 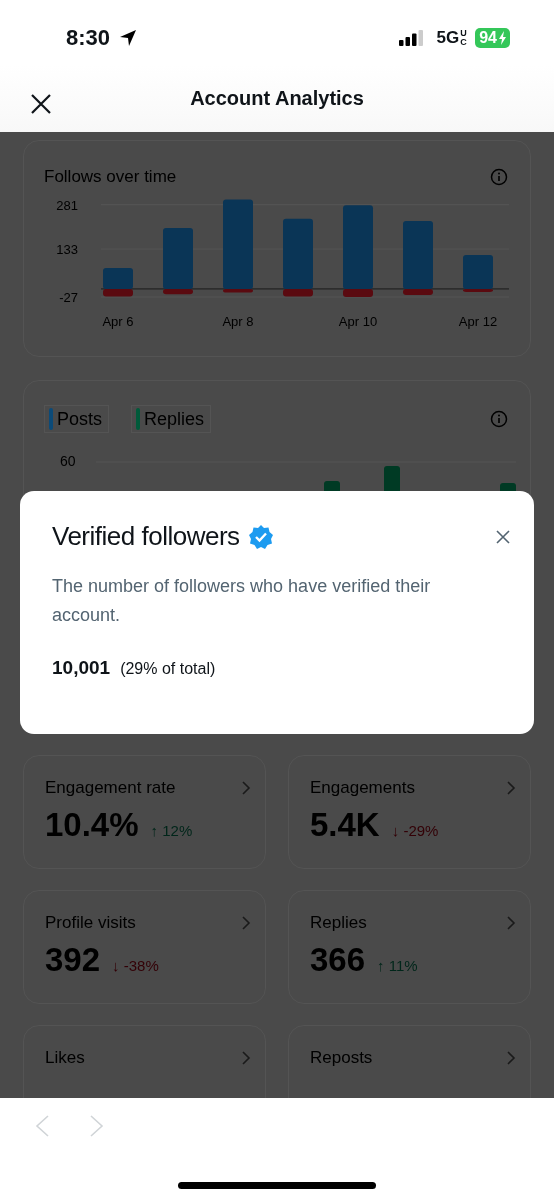 I want to click on metric-value: 366, so click(x=338, y=960).